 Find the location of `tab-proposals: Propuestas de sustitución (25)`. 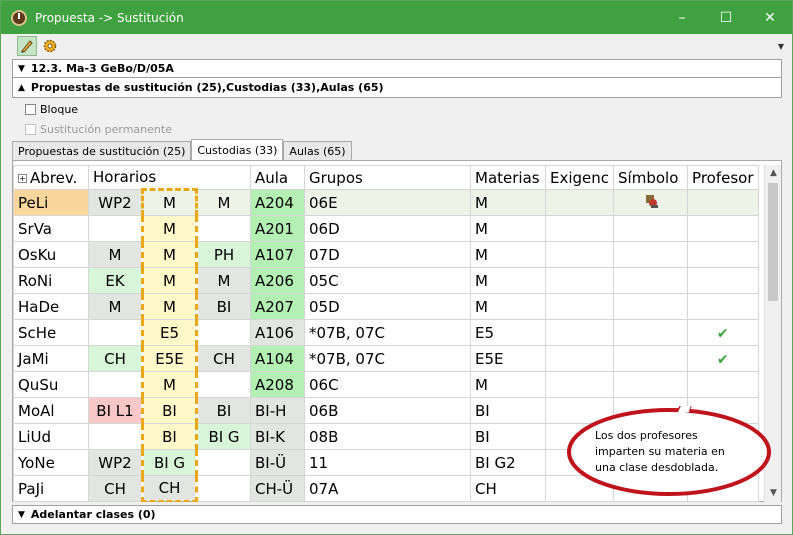

tab-proposals: Propuestas de sustitución (25) is located at coordinates (102, 150).